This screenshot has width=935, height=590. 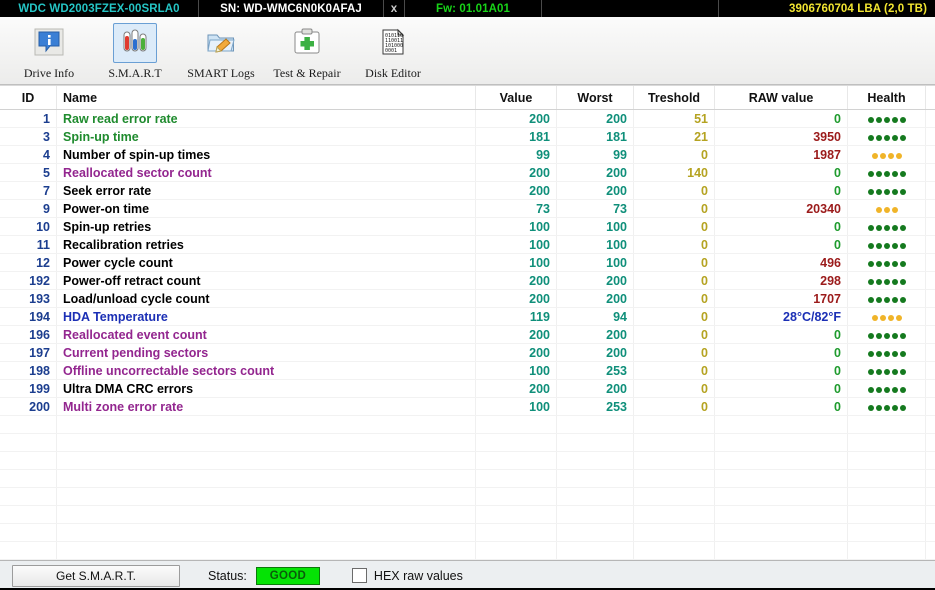 I want to click on table-row: 12 Power cycle count 100 100 0 496, so click(x=467, y=262).